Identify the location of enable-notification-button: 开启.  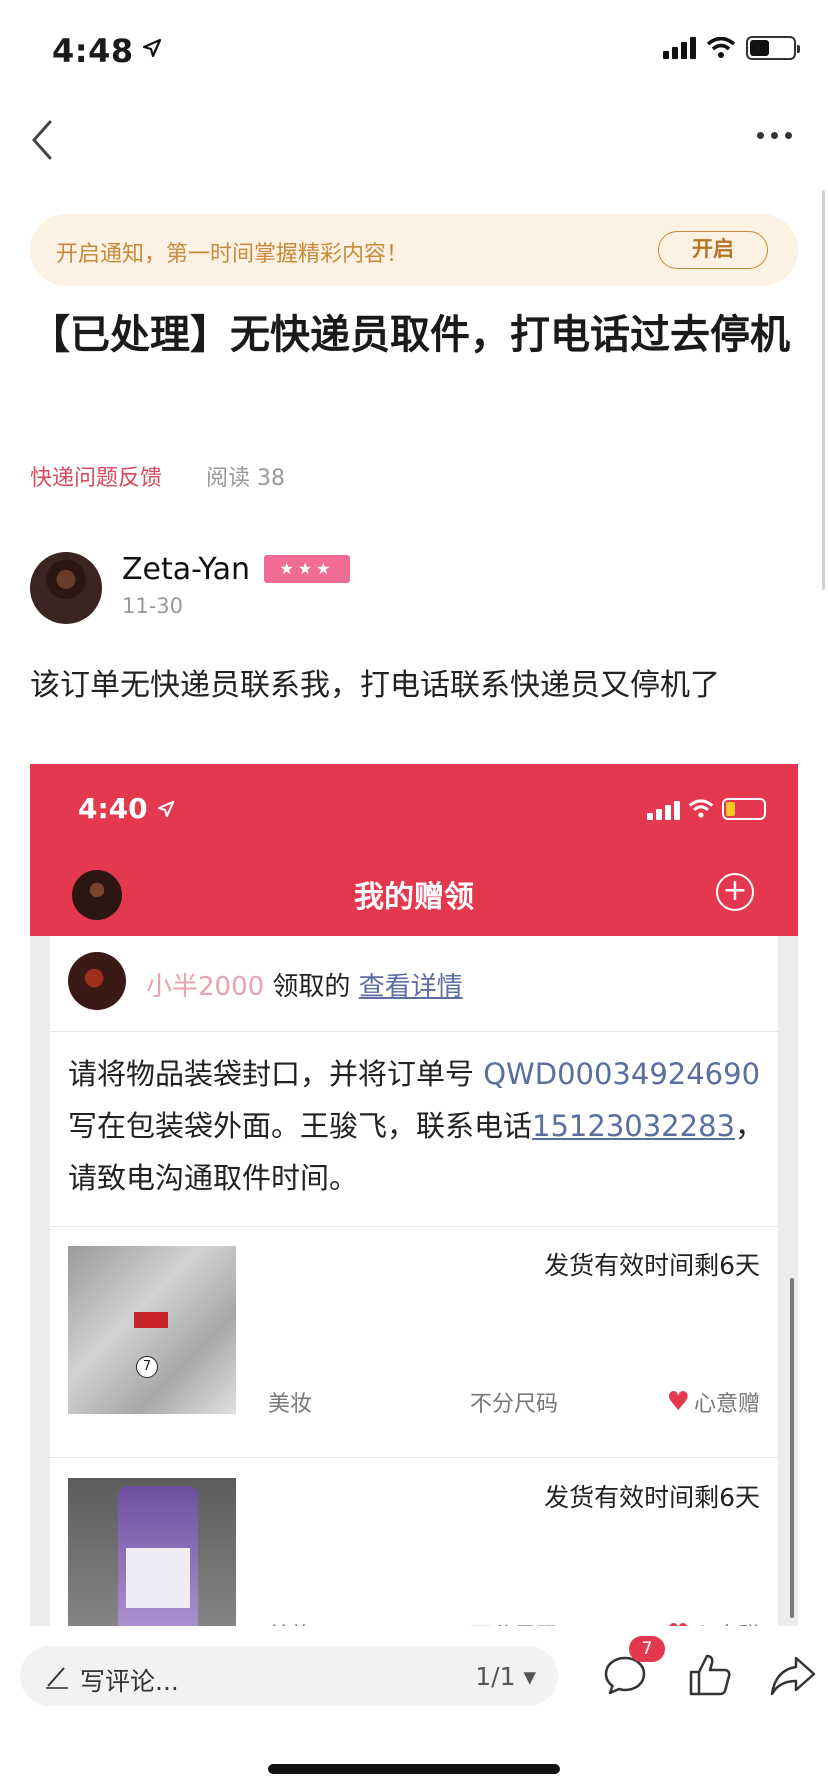
(713, 250).